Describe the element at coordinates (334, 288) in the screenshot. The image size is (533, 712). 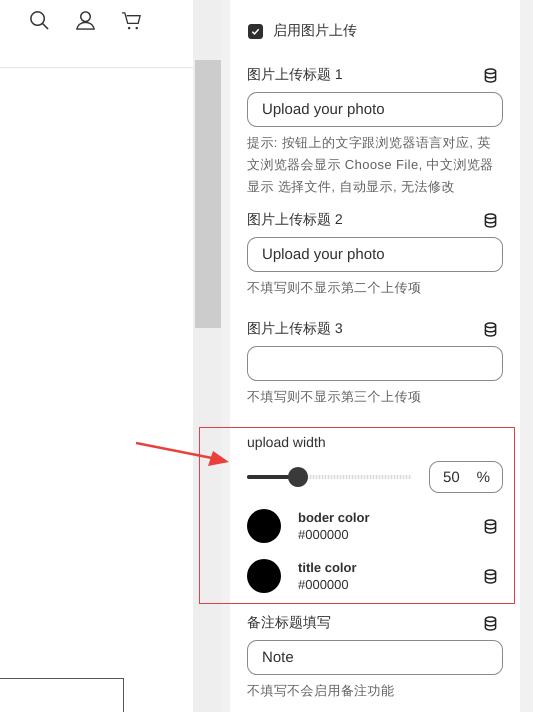
I see `hint-text: 不填写则不显示第二个上传项` at that location.